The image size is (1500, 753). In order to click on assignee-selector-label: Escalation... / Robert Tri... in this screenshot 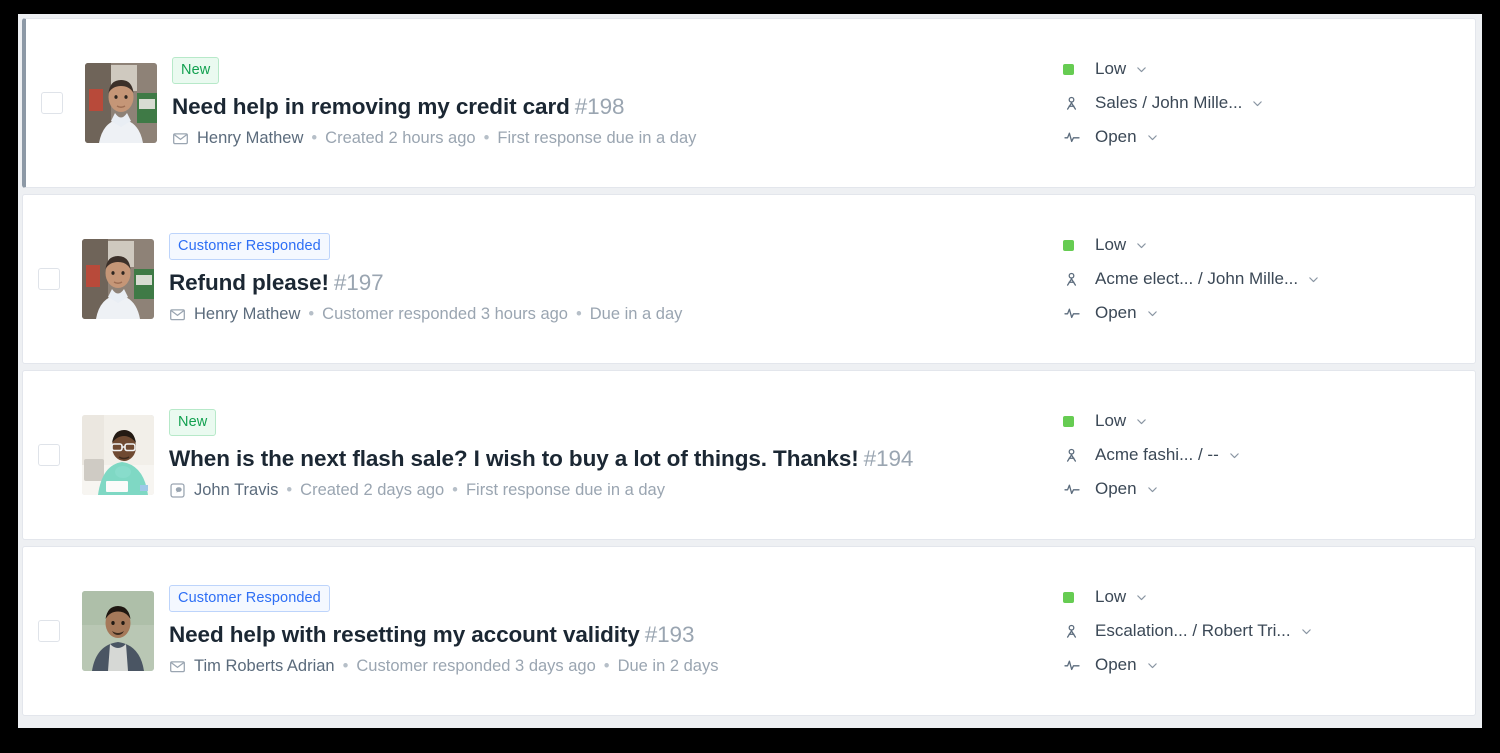, I will do `click(1193, 630)`.